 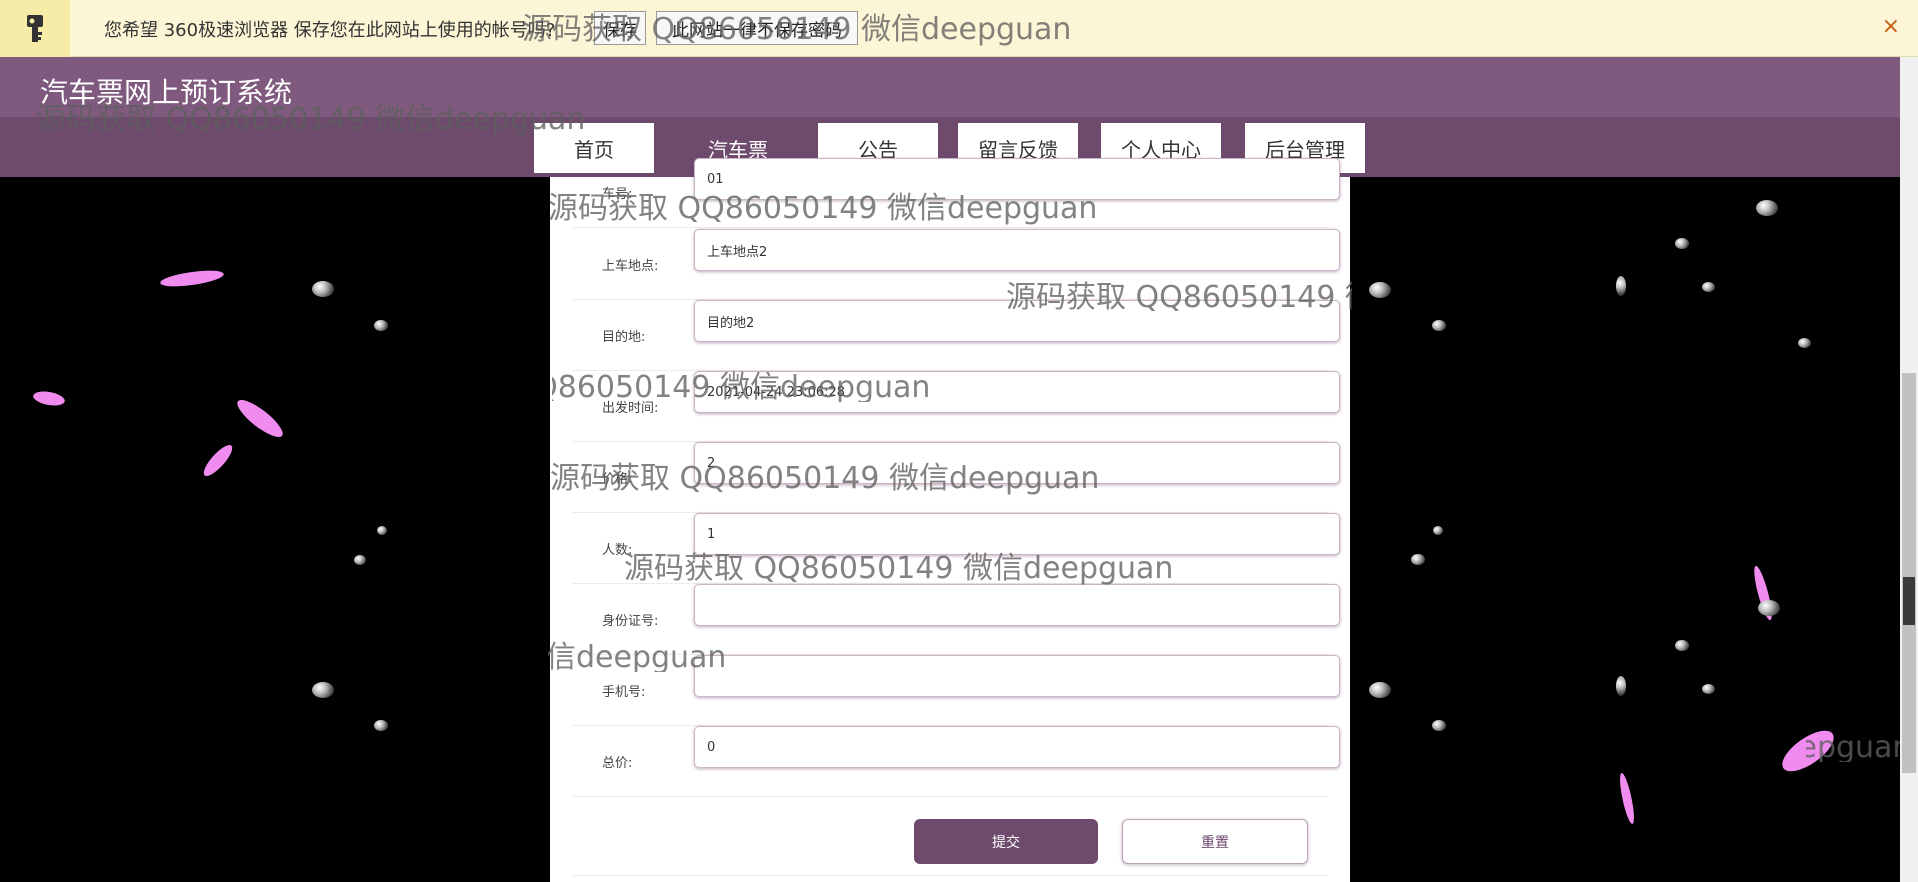 What do you see at coordinates (950, 875) in the screenshot?
I see `form-divider` at bounding box center [950, 875].